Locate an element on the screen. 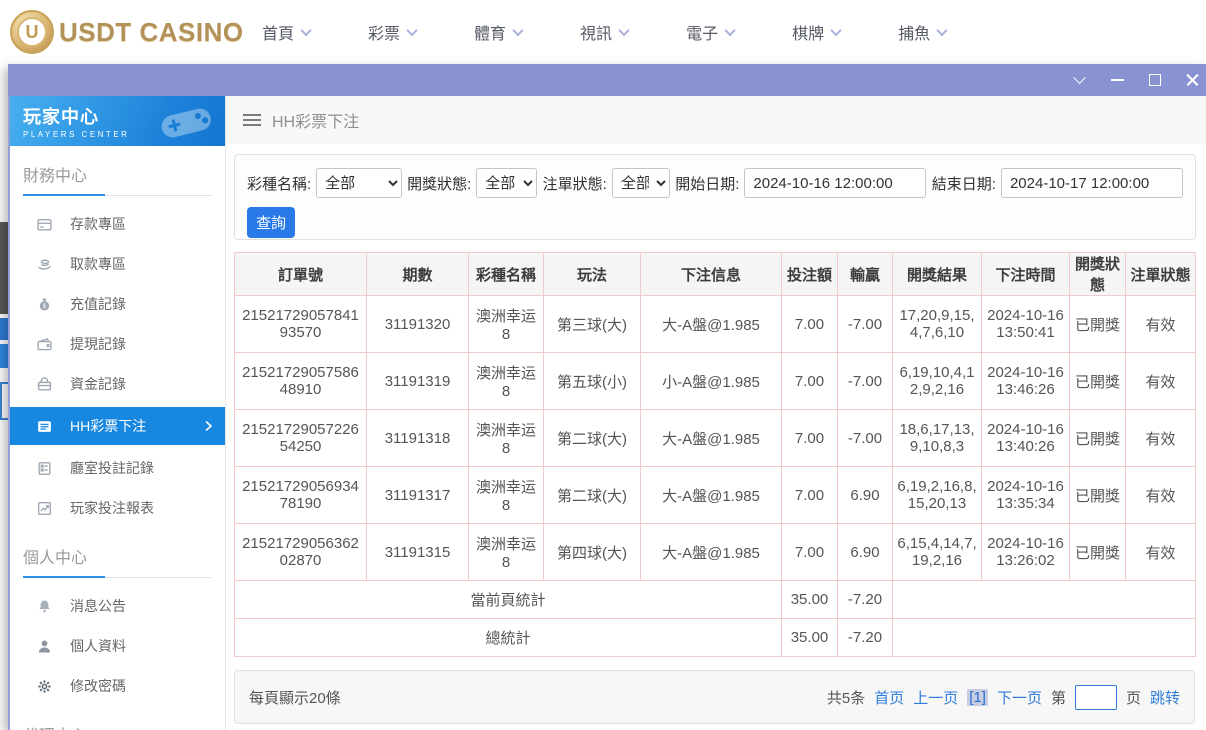 The image size is (1206, 730). cell-draw-result: 17,20,9,15,4,7,6,10 is located at coordinates (937, 324).